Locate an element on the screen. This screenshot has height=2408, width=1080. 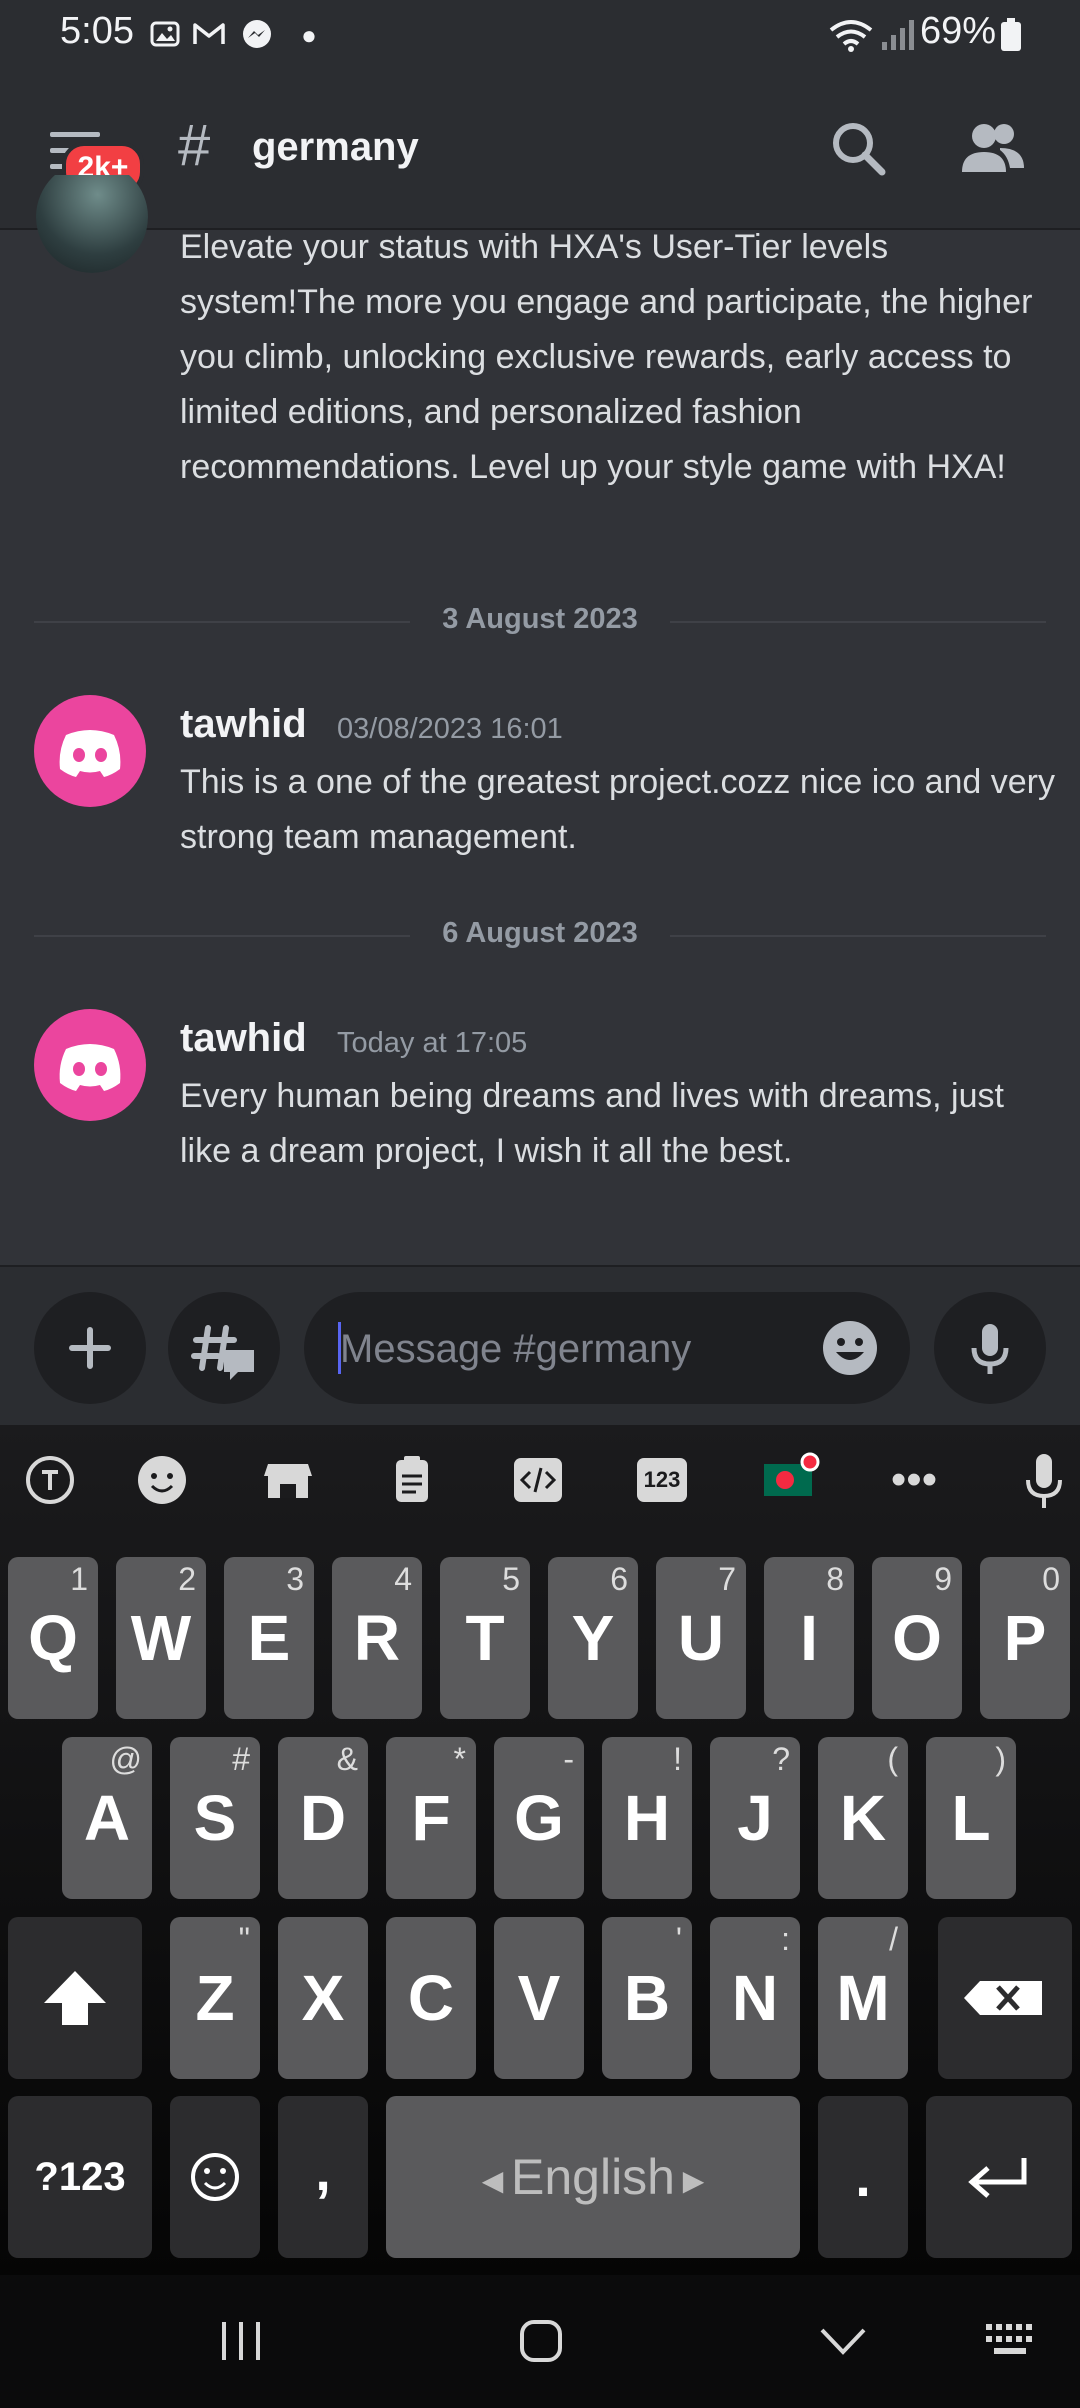
key-hint: 1 is located at coordinates (79, 1579).